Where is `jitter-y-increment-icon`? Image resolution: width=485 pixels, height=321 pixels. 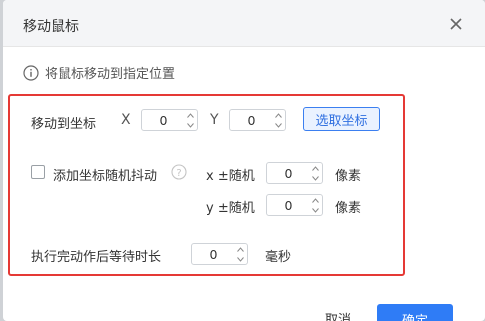
jitter-y-increment-icon is located at coordinates (315, 200).